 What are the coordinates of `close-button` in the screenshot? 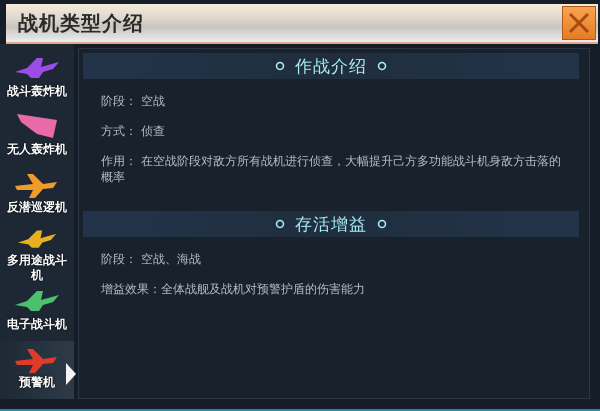 It's located at (579, 23).